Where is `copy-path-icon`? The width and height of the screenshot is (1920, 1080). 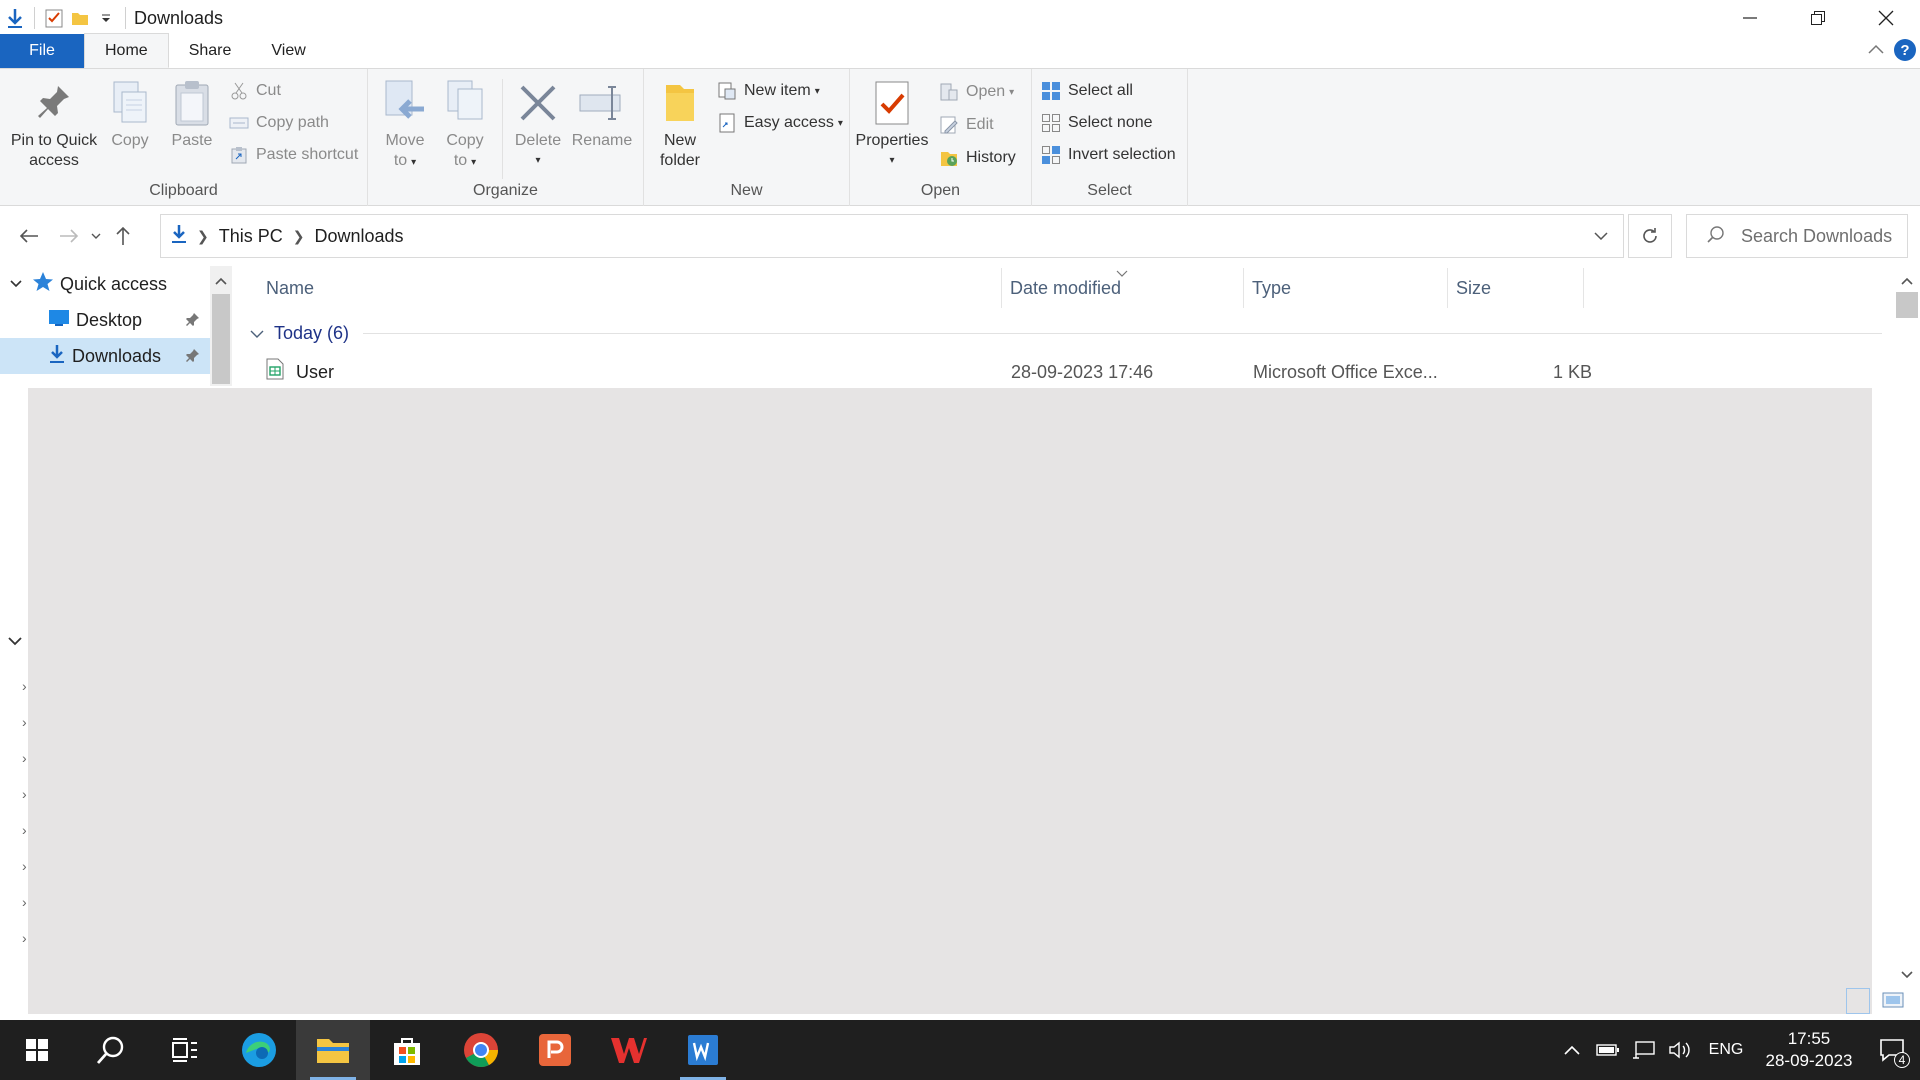
copy-path-icon is located at coordinates (239, 123).